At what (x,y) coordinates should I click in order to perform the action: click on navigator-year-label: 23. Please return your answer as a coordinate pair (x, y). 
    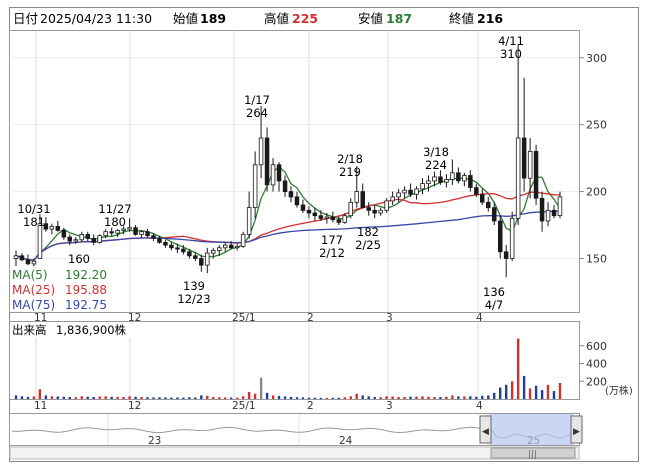
    Looking at the image, I should click on (154, 441).